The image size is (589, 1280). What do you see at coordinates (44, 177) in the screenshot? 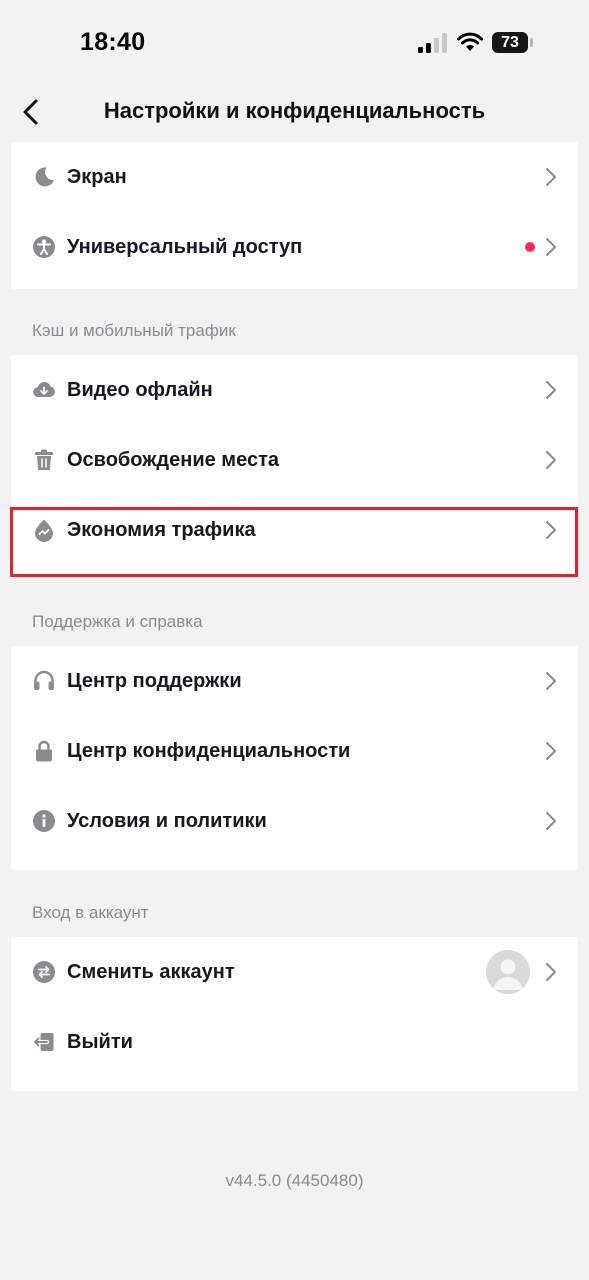
I see `moon-icon` at bounding box center [44, 177].